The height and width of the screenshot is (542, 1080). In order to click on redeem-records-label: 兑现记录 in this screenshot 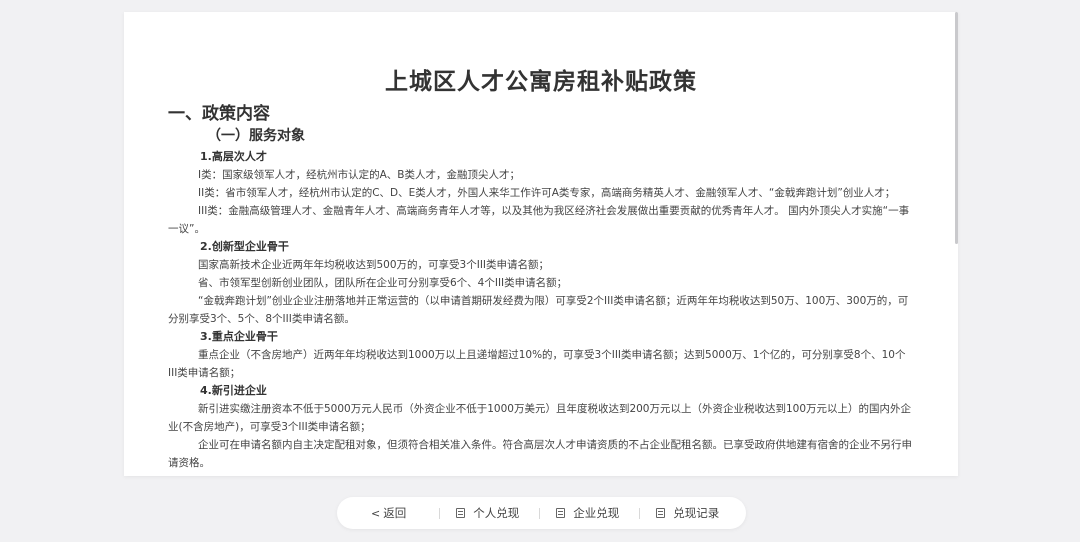, I will do `click(696, 513)`.